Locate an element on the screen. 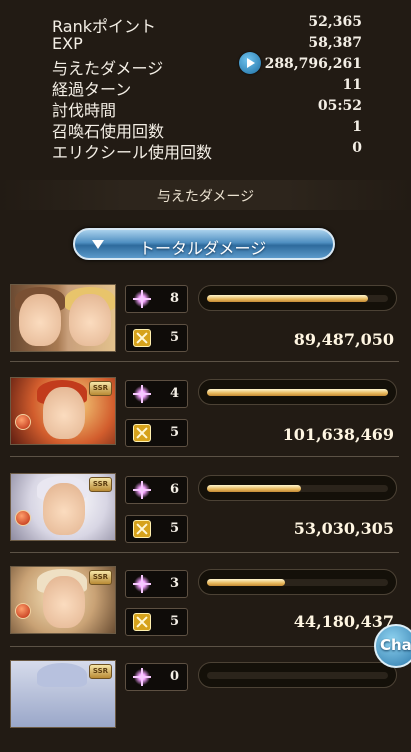  stat-row-elixir-uses: エリクシール使用回数 0 is located at coordinates (207, 150).